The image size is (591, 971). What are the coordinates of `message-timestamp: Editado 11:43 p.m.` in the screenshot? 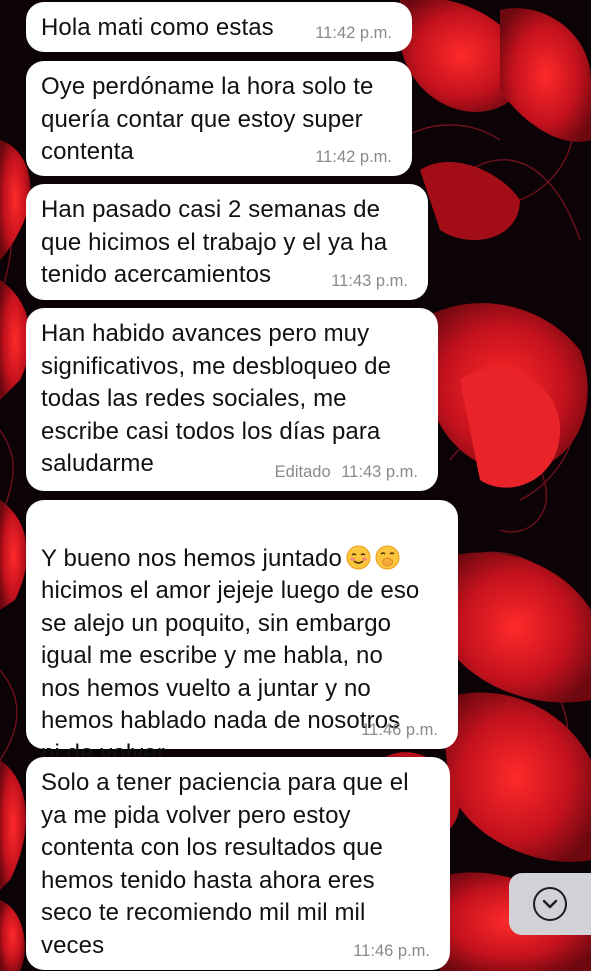 It's located at (346, 472).